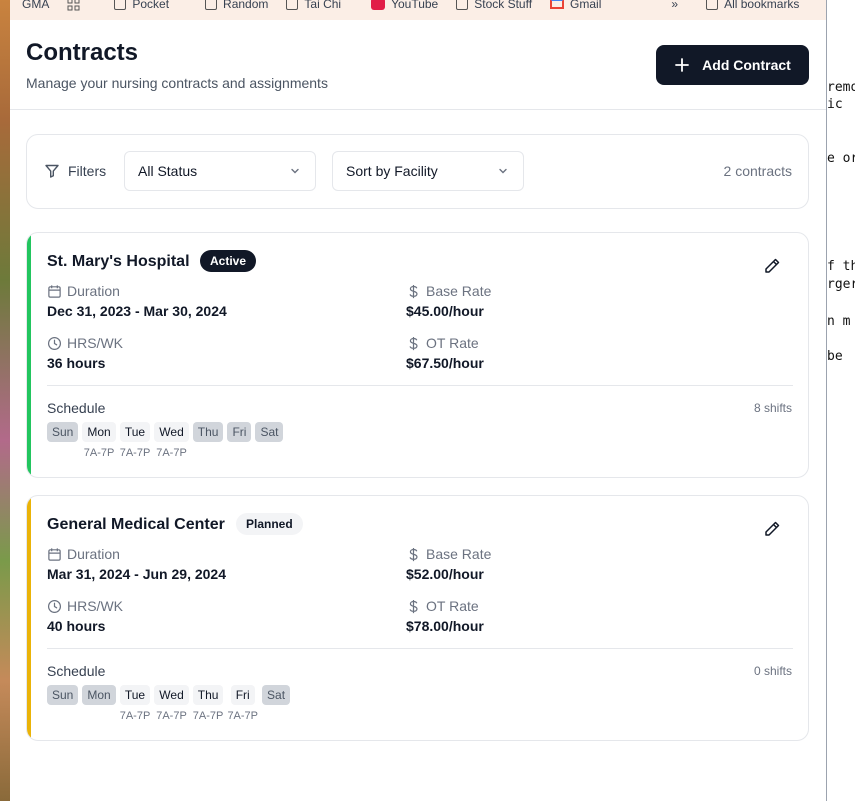 The image size is (855, 801). I want to click on all-bookmarks-button: All bookmarks, so click(752, 5).